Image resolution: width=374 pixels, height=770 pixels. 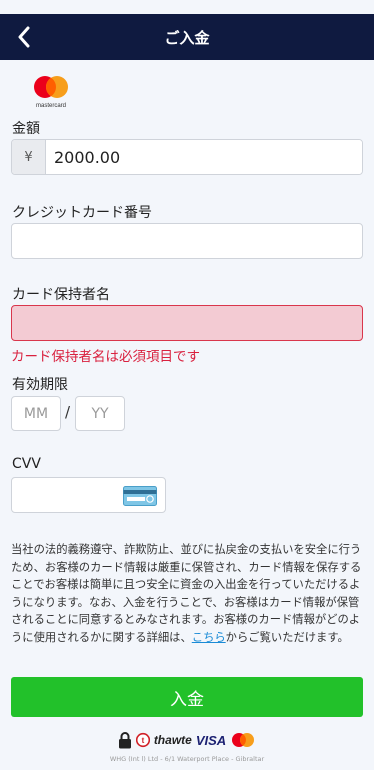 I want to click on currency-symbol: ¥, so click(x=29, y=157).